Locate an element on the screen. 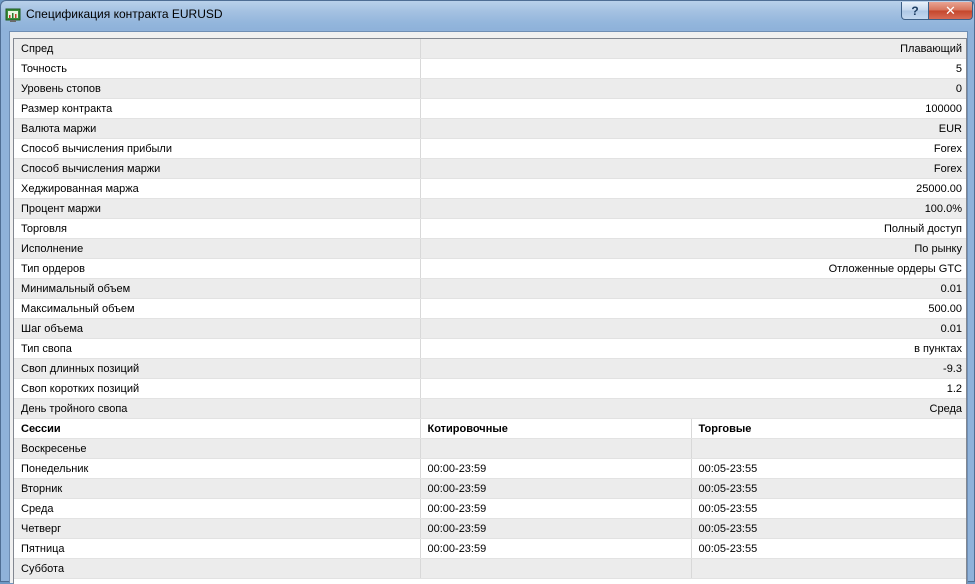 Image resolution: width=975 pixels, height=584 pixels. spec-row: Уровень стопов 0 is located at coordinates (490, 88).